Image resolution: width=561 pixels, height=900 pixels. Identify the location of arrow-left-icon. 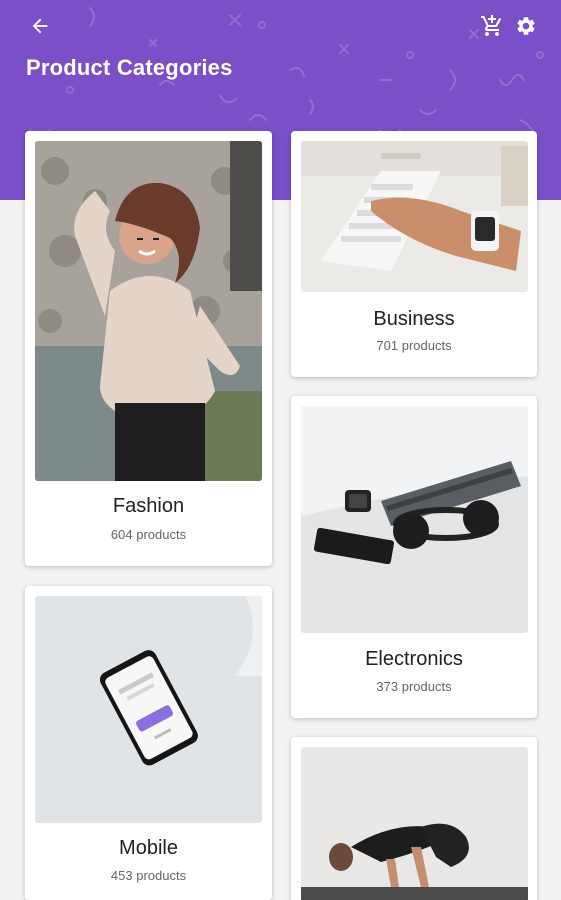
(40, 26).